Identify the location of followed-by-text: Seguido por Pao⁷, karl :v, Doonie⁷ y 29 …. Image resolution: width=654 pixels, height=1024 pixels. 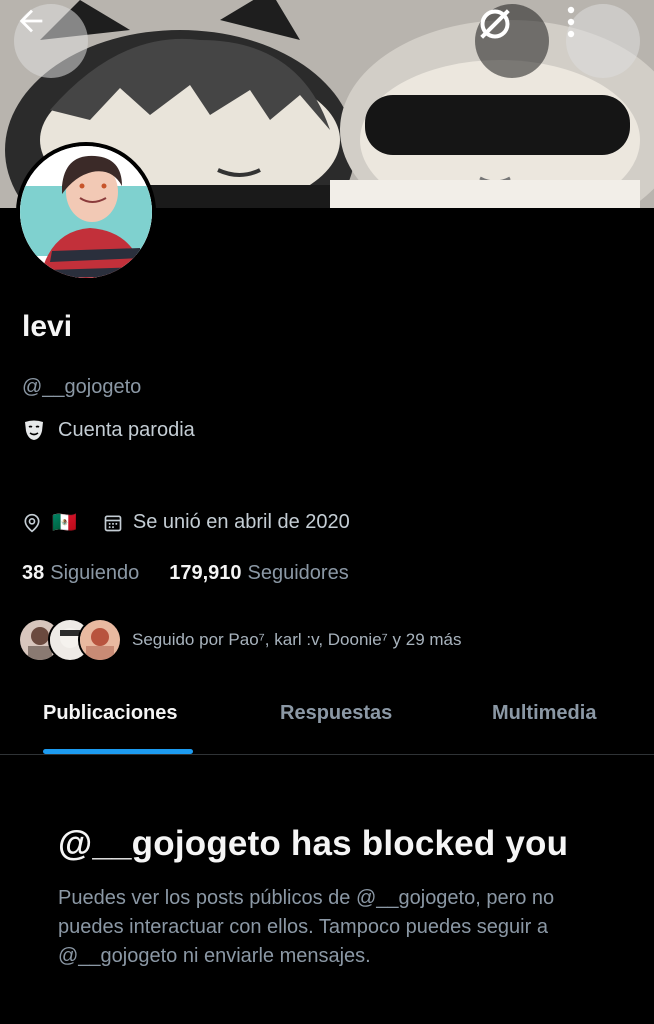
(297, 639).